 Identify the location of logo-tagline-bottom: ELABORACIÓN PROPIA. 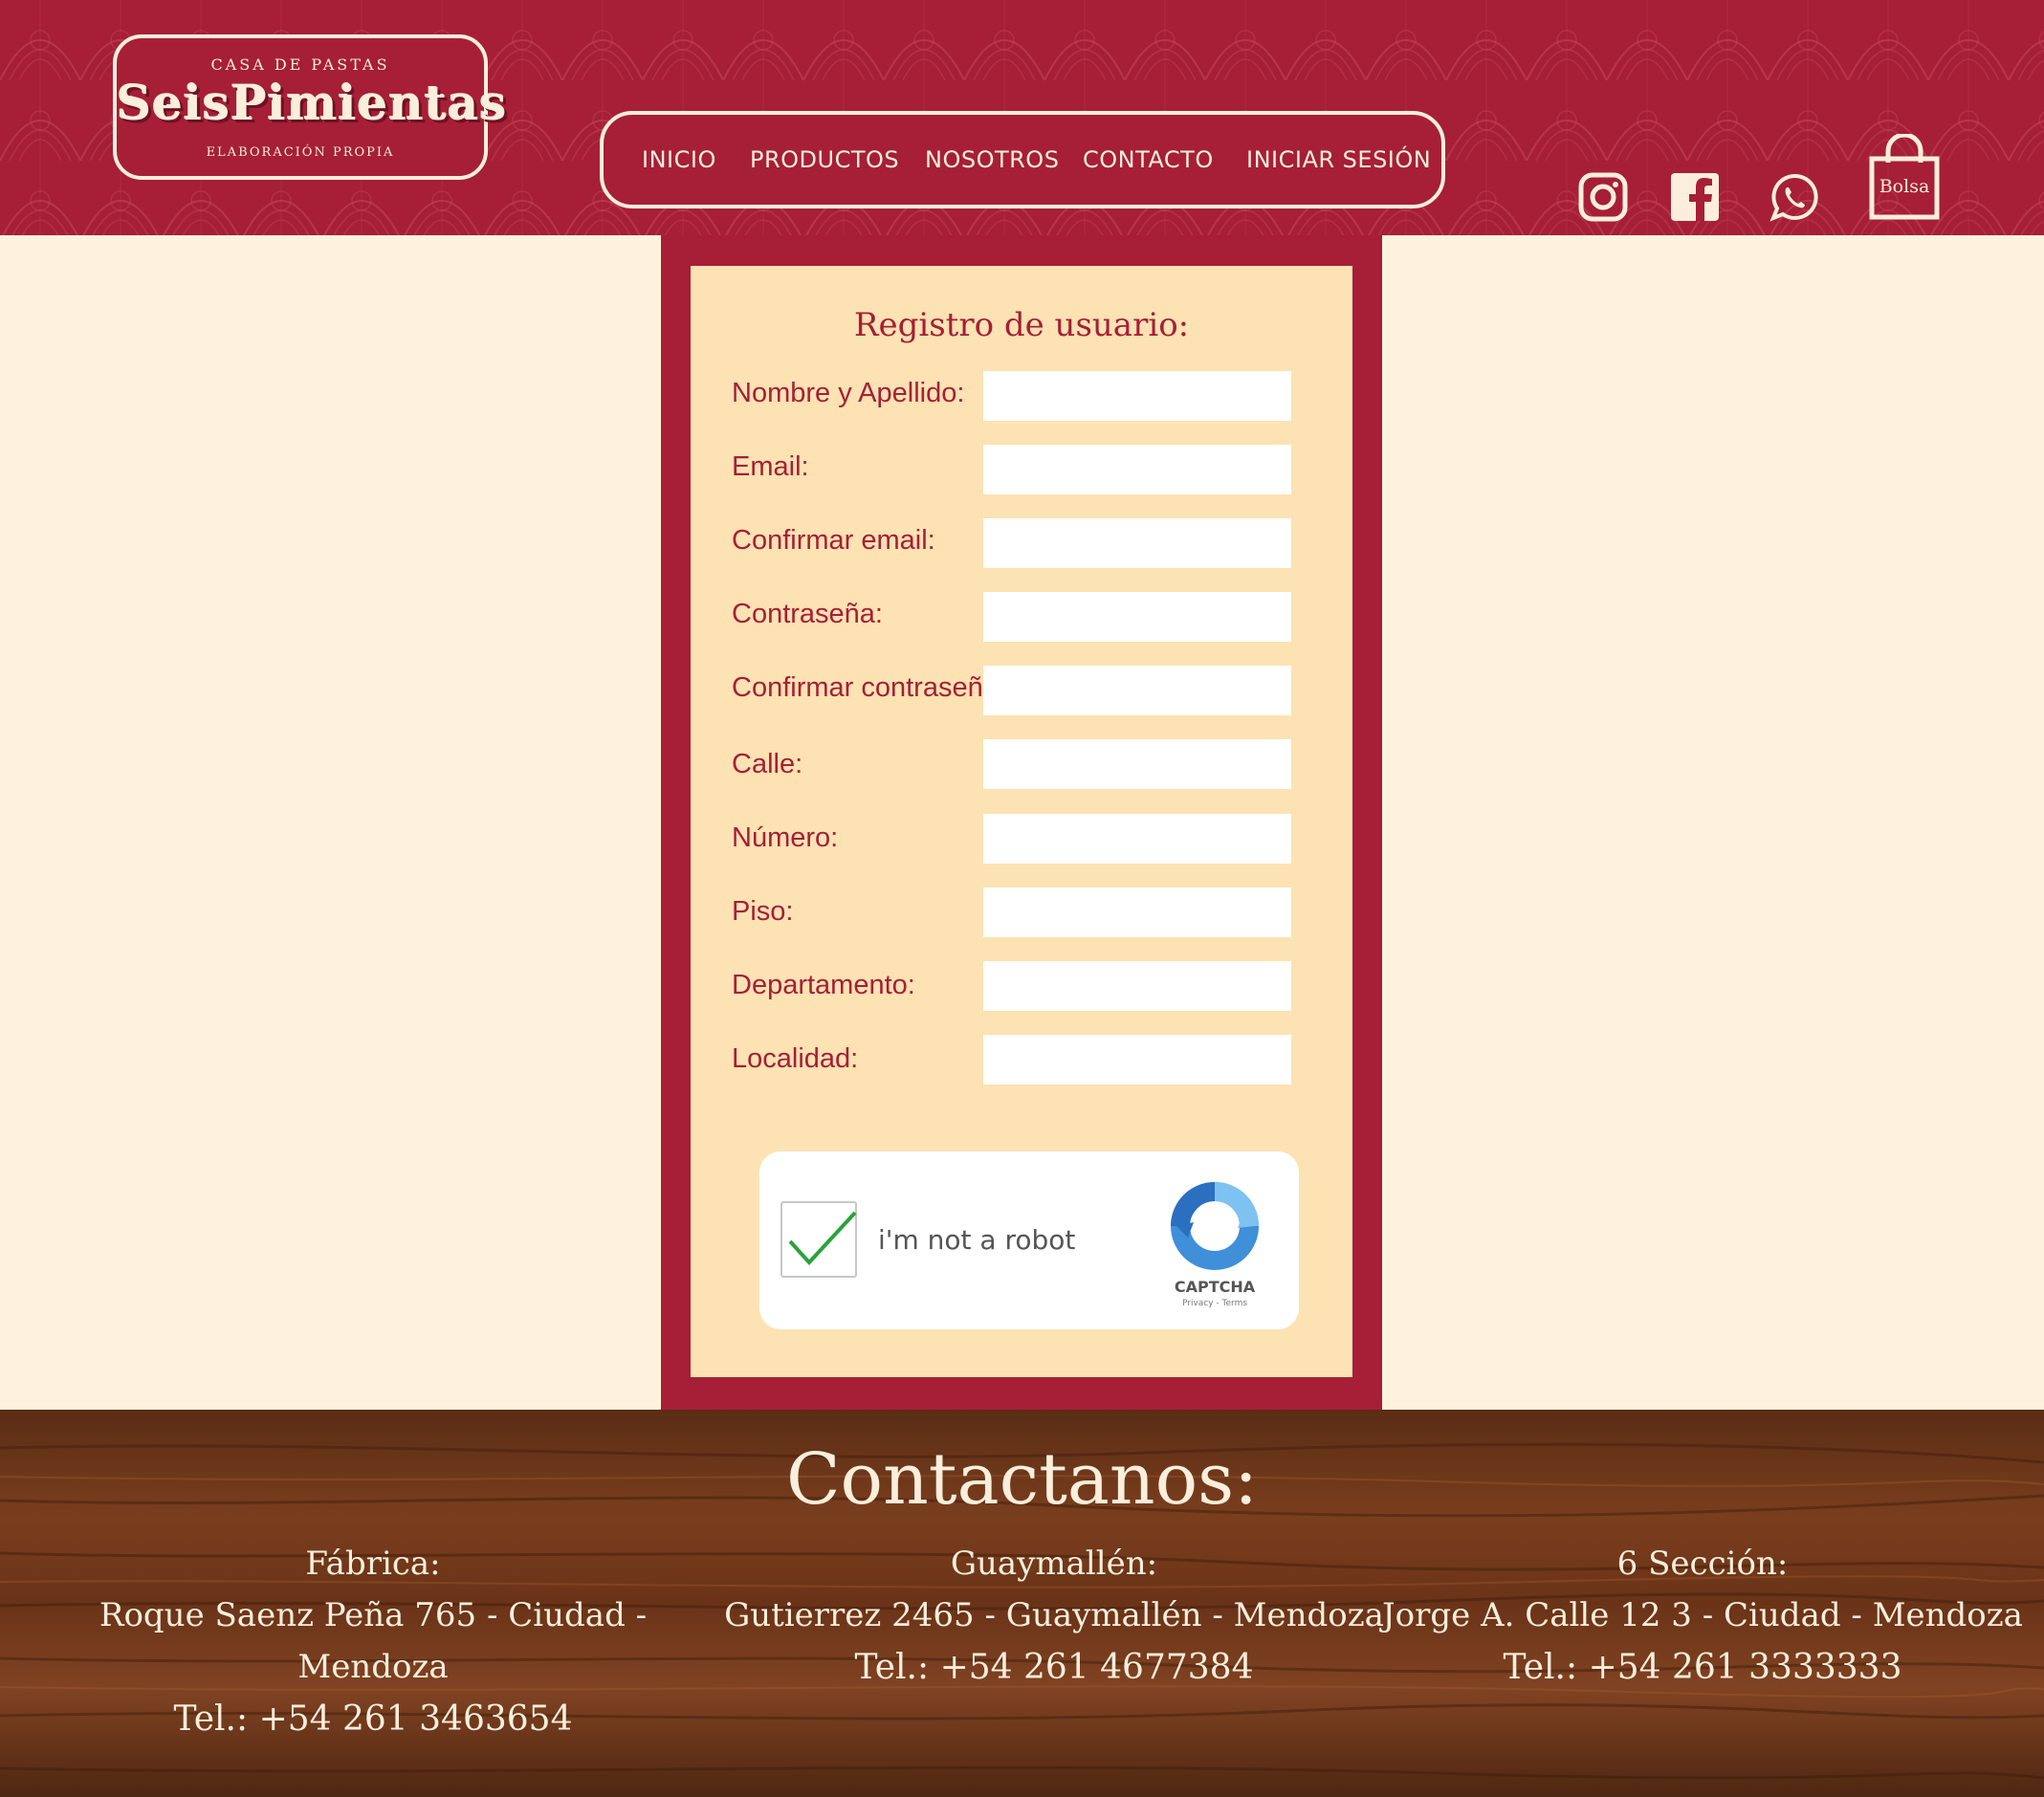
(300, 152).